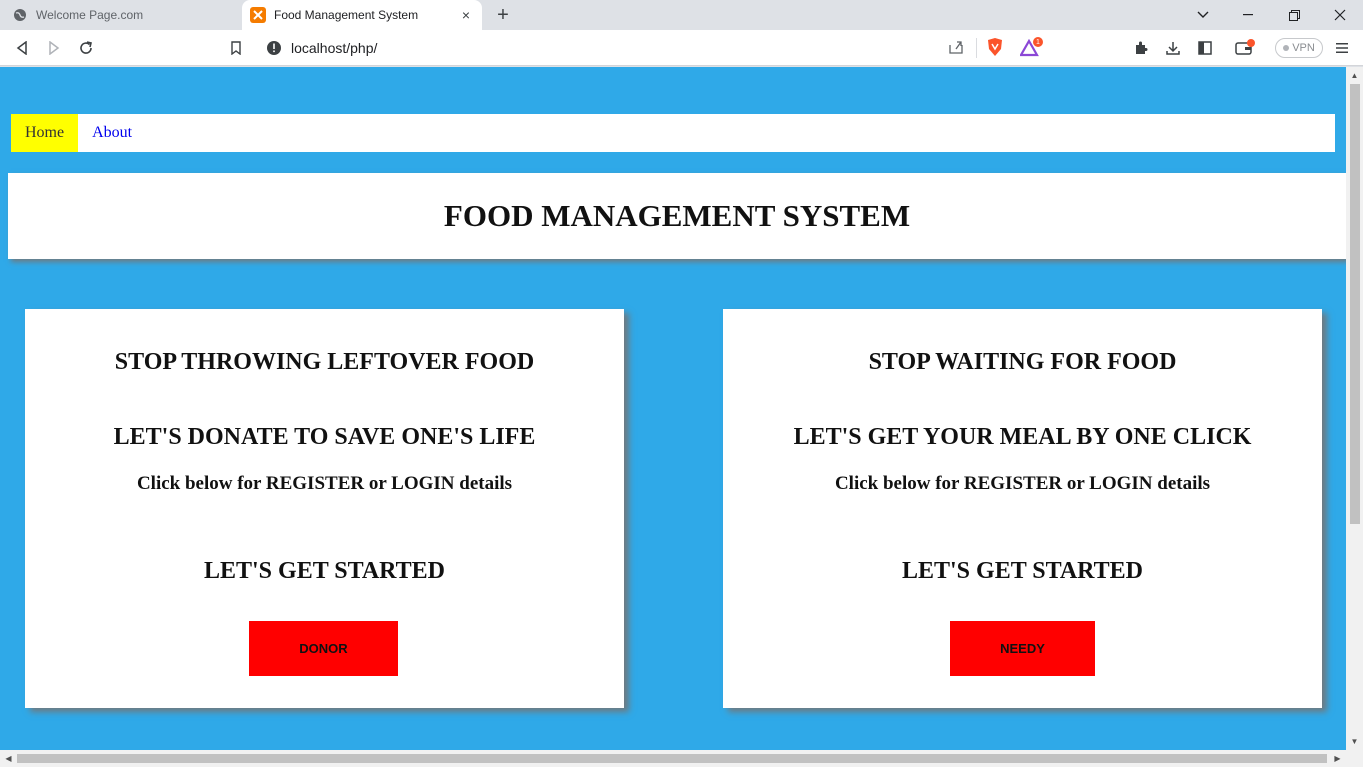 This screenshot has width=1363, height=767. What do you see at coordinates (20, 15) in the screenshot?
I see `globe-icon` at bounding box center [20, 15].